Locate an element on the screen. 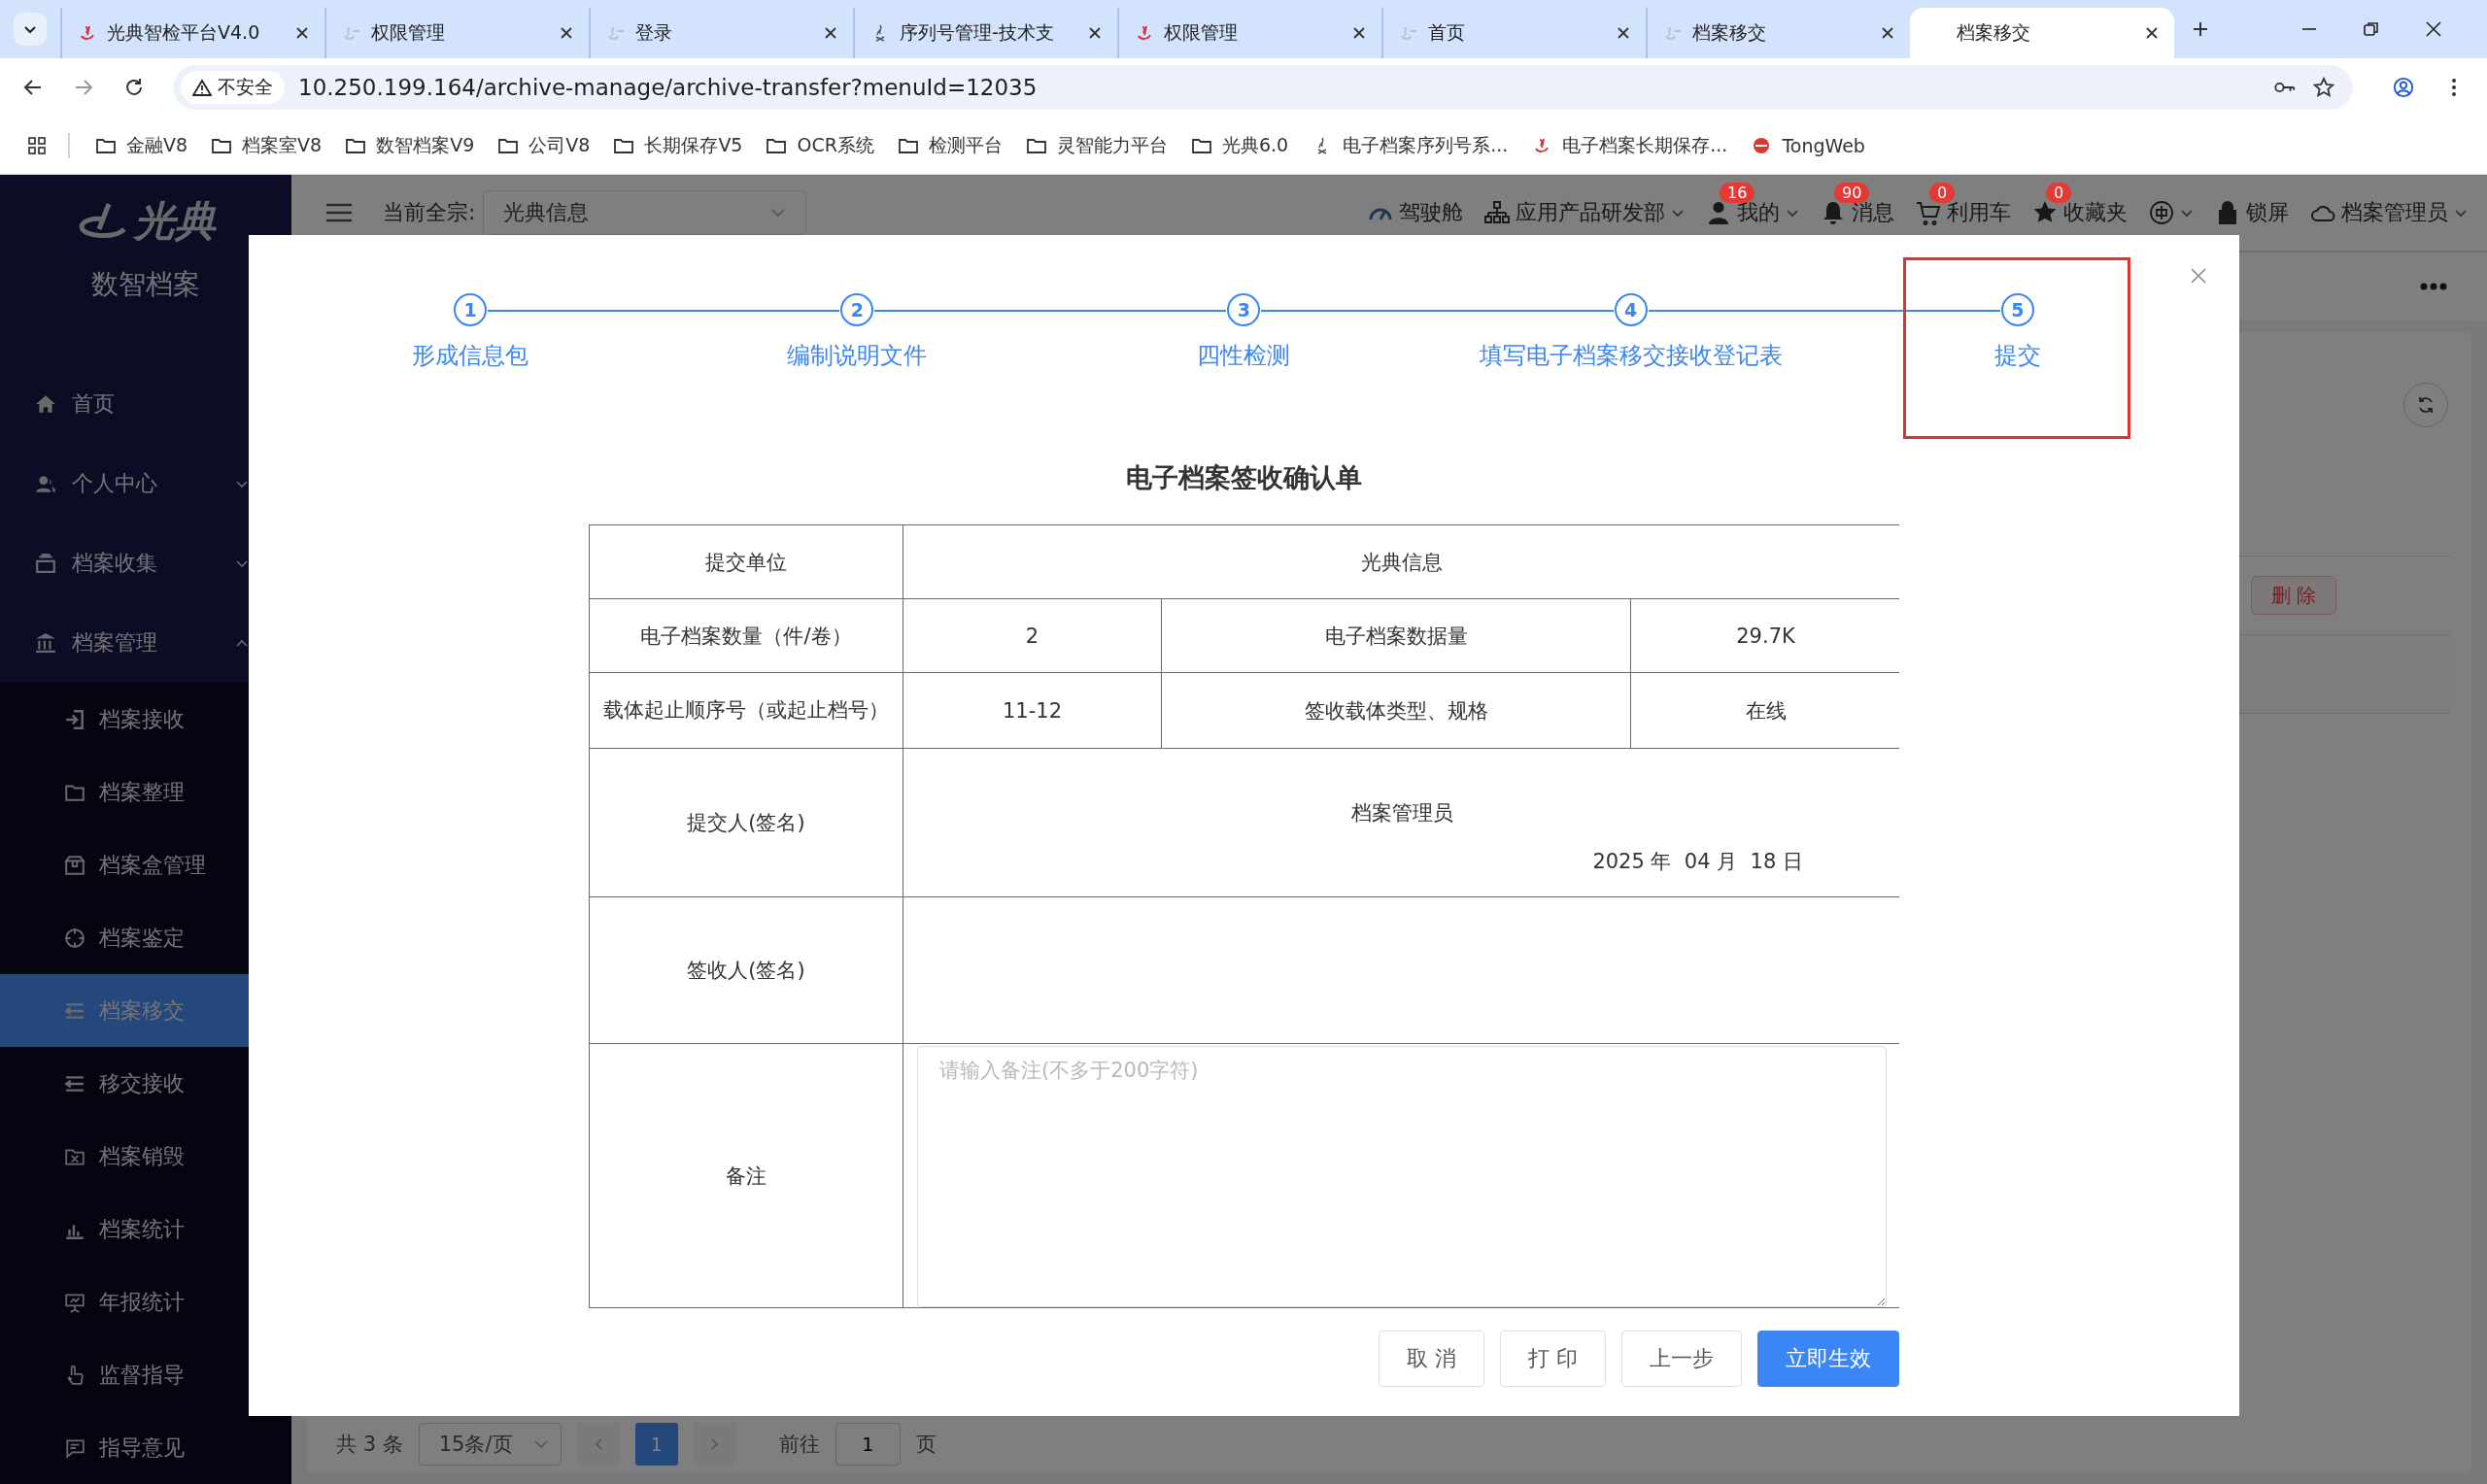 This screenshot has height=1484, width=2487. fonds-select: 光典信息 is located at coordinates (645, 212).